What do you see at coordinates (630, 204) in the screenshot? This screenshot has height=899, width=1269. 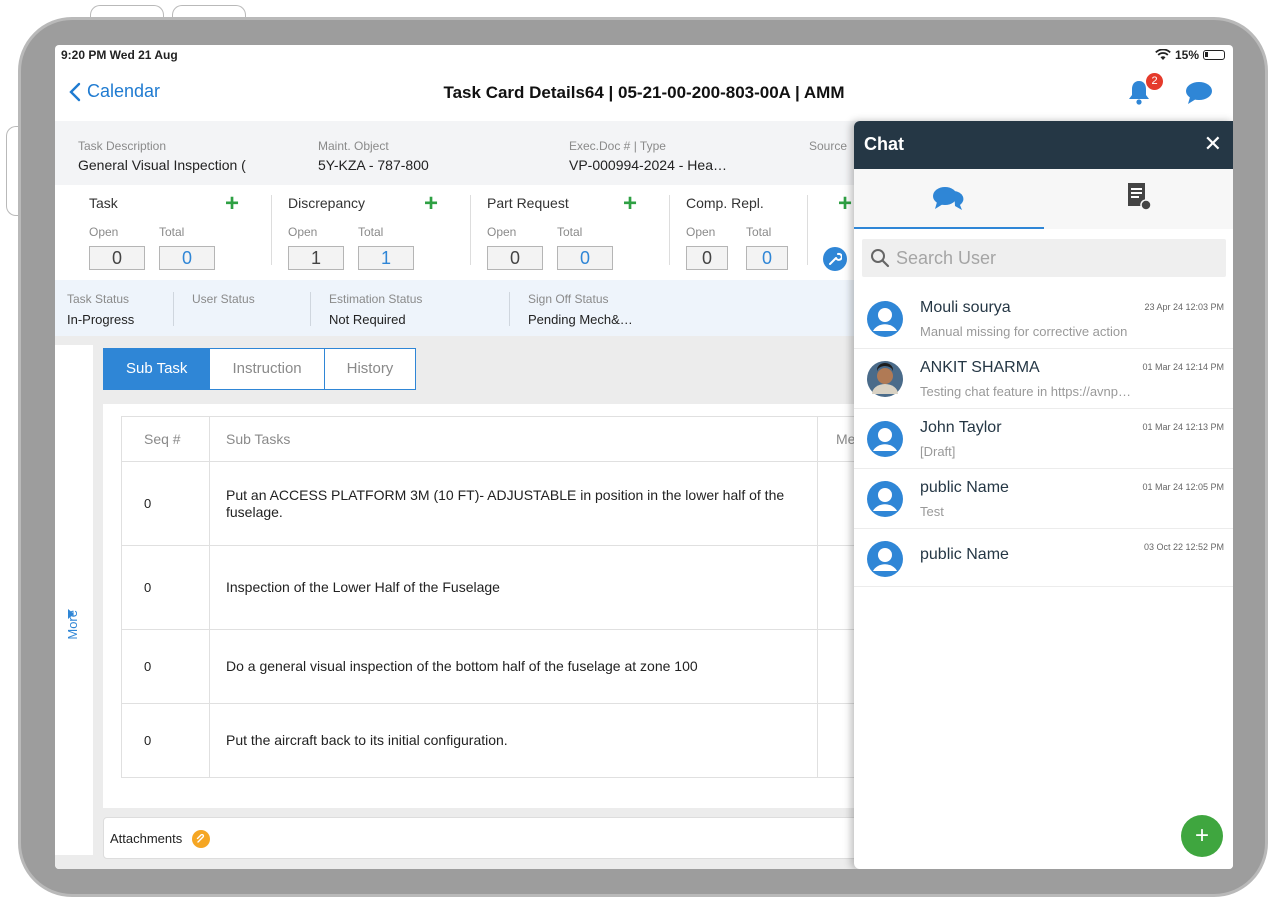 I see `add-part-request-button: +` at bounding box center [630, 204].